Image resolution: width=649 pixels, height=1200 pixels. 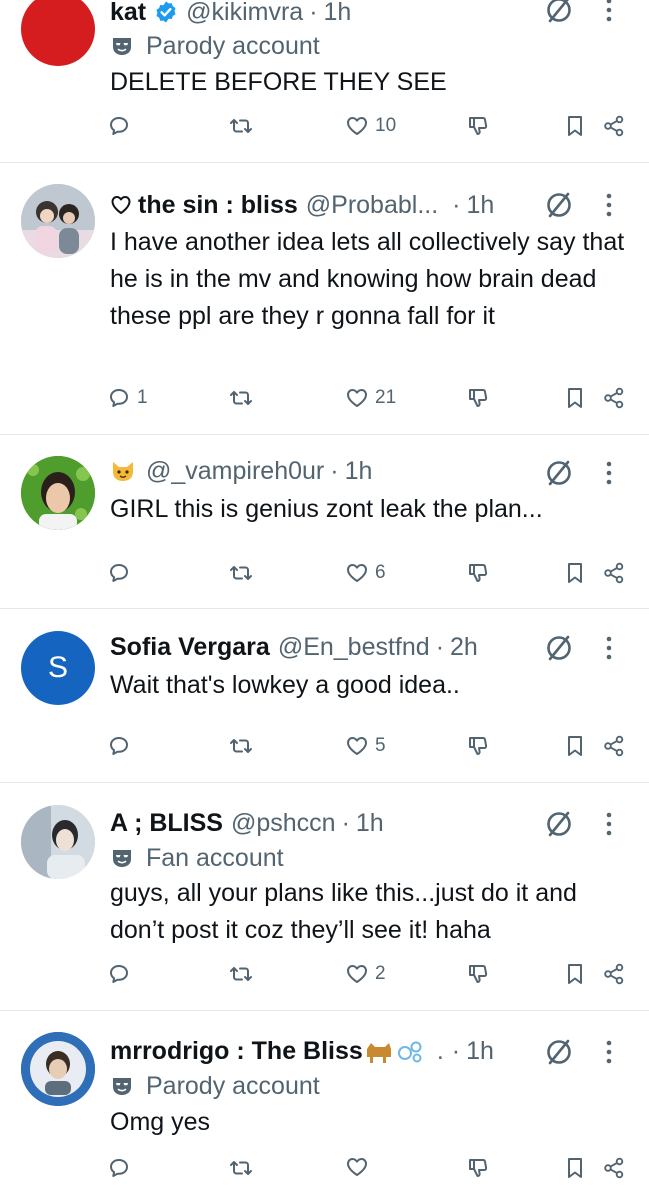 I want to click on like-button: 5, so click(x=366, y=746).